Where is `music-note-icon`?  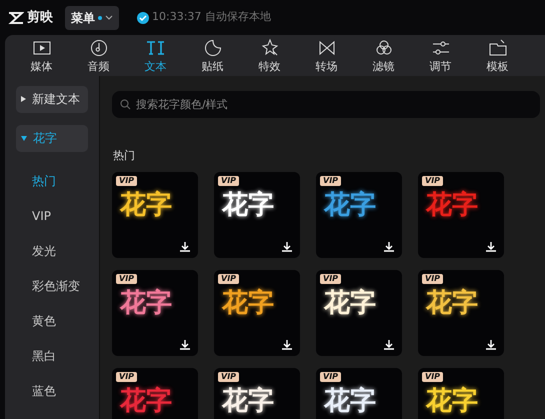 music-note-icon is located at coordinates (98, 48).